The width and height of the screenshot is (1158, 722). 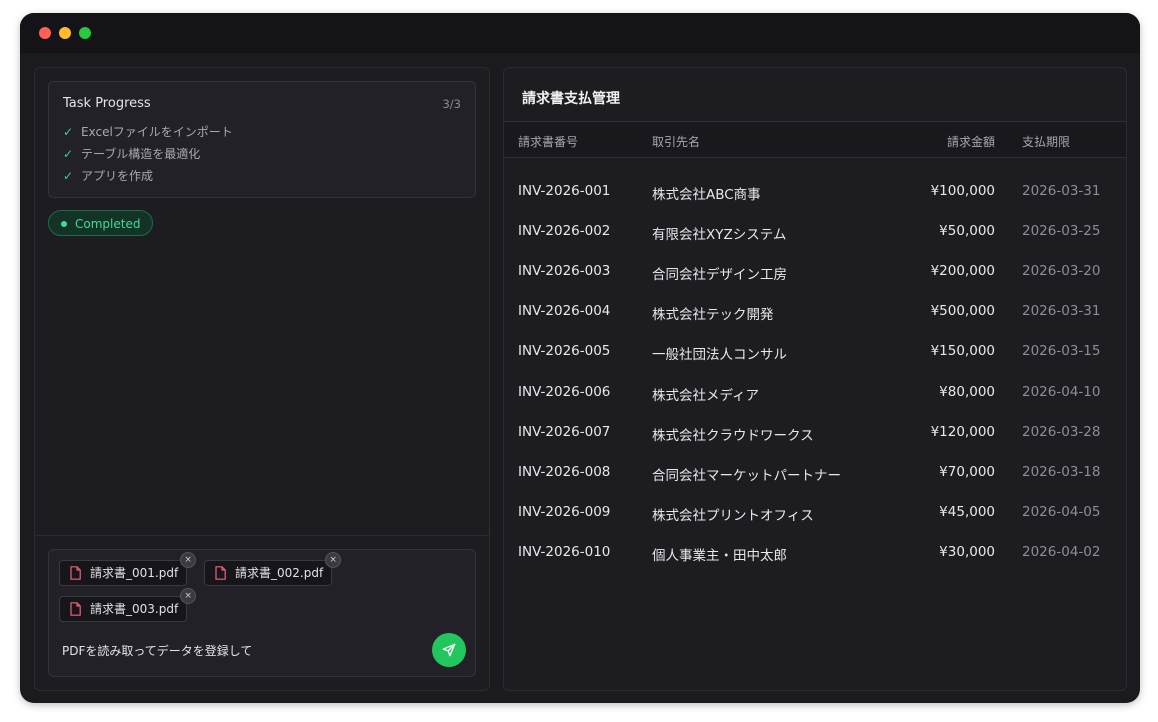 What do you see at coordinates (815, 191) in the screenshot?
I see `table-row: INV-2026-001 株式会社ABC商事 ¥100,000 2026-03-31` at bounding box center [815, 191].